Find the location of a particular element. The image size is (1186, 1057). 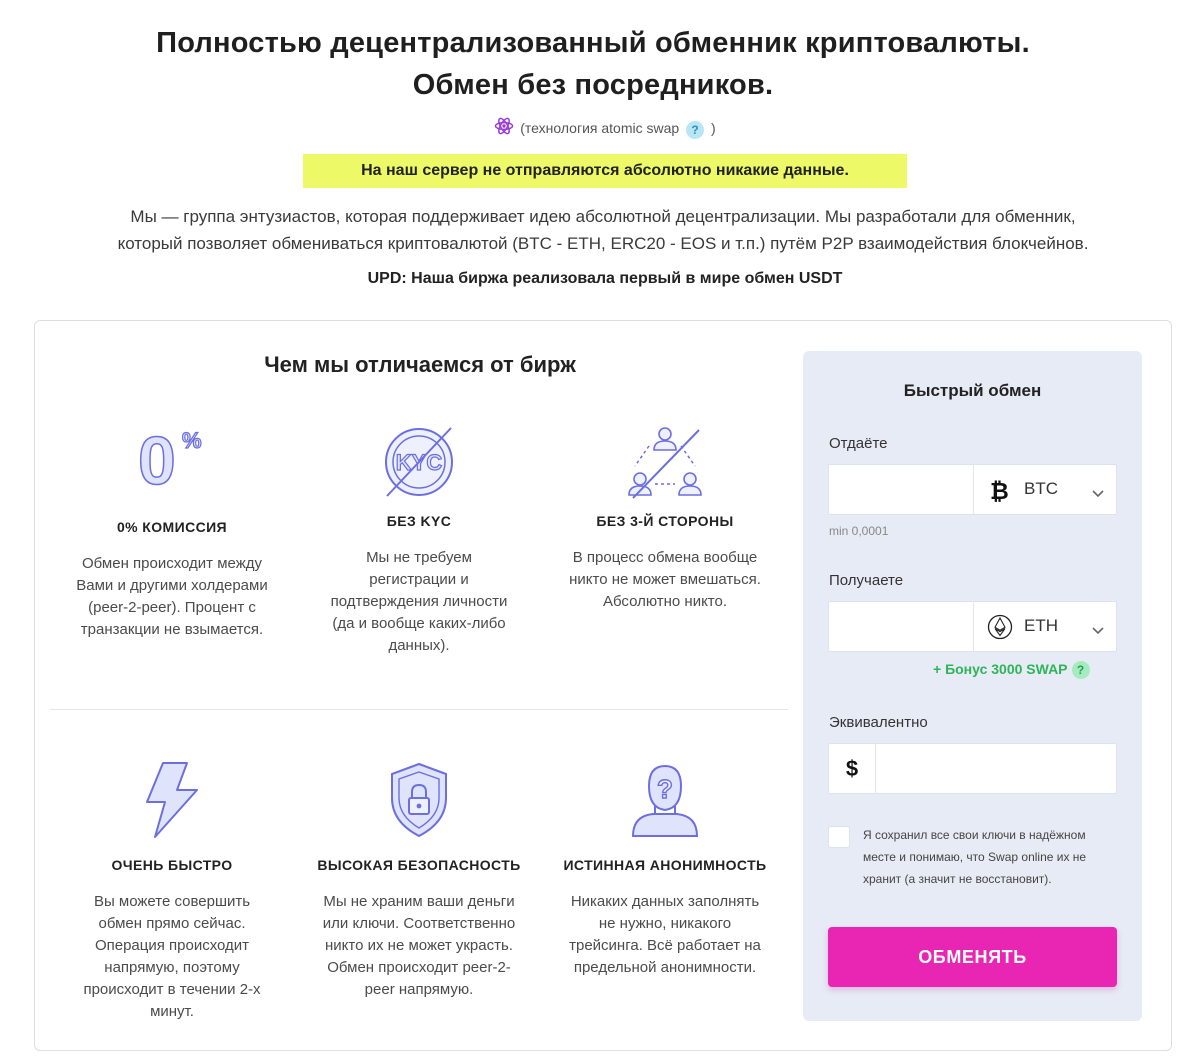

feature-desc-line: предельной анонимности. is located at coordinates (665, 967).